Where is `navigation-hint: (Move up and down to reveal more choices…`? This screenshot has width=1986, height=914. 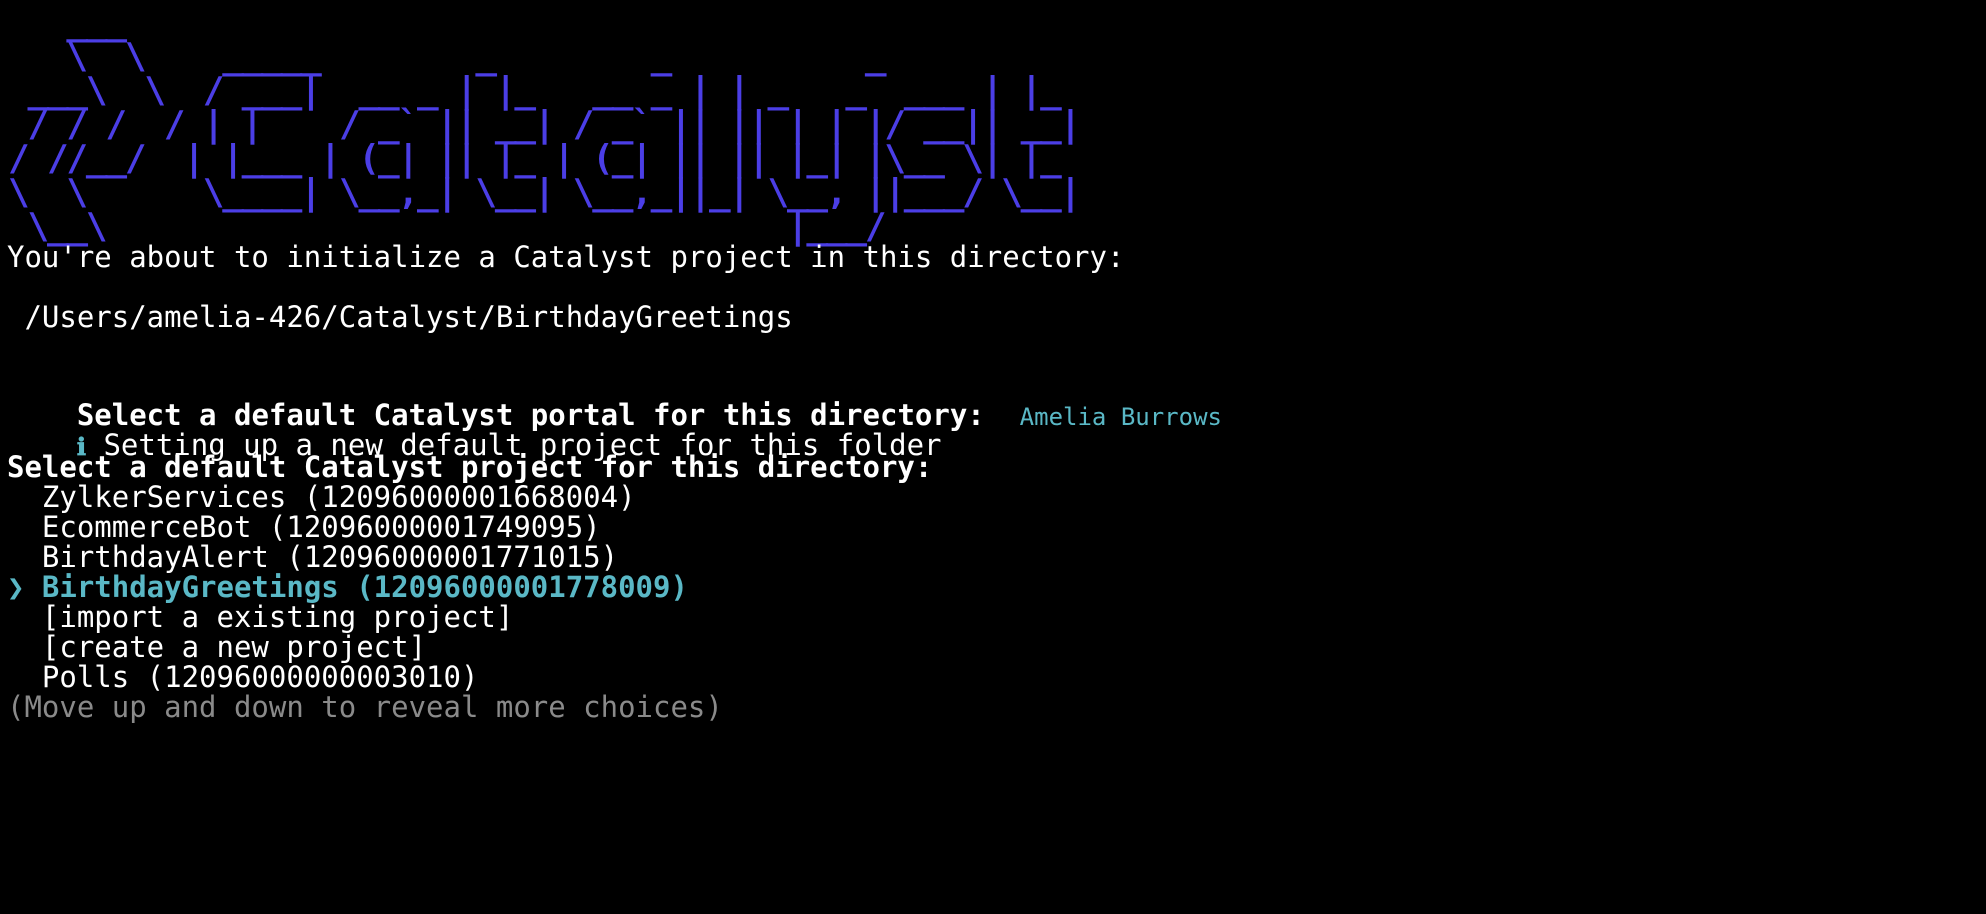 navigation-hint: (Move up and down to reveal more choices… is located at coordinates (365, 707).